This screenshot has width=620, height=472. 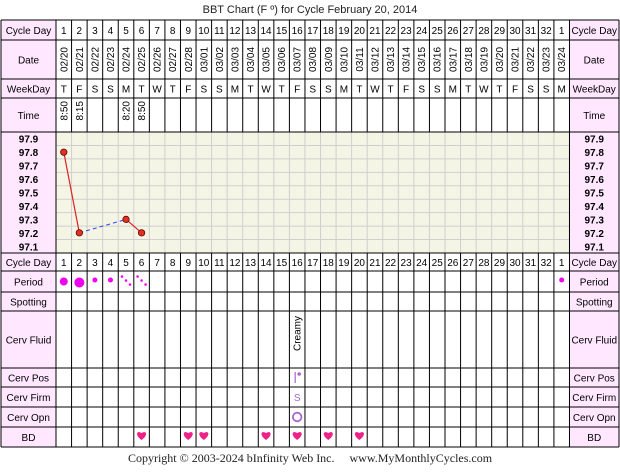 I want to click on cycle-day-number: 4, so click(x=111, y=263).